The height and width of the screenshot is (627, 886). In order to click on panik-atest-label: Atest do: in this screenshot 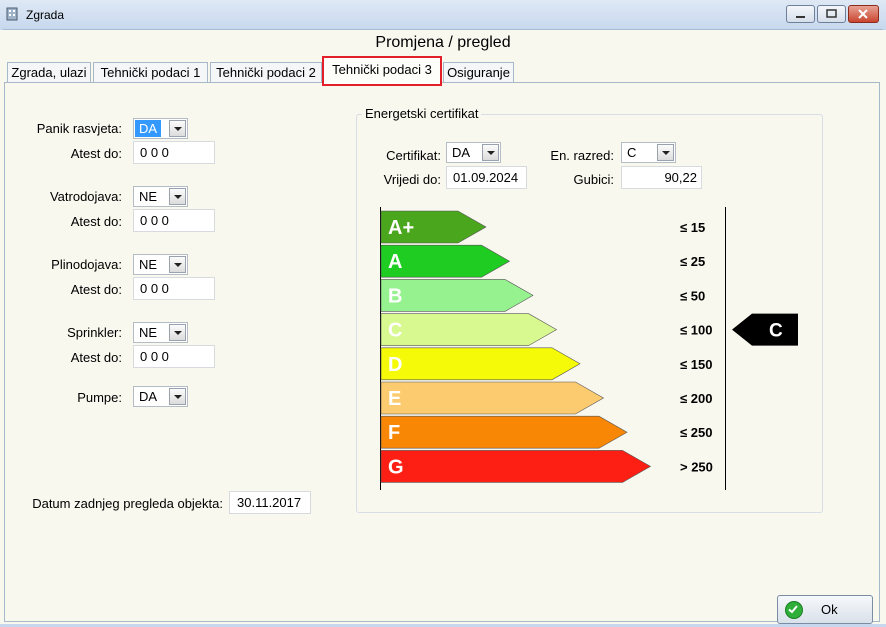, I will do `click(96, 153)`.